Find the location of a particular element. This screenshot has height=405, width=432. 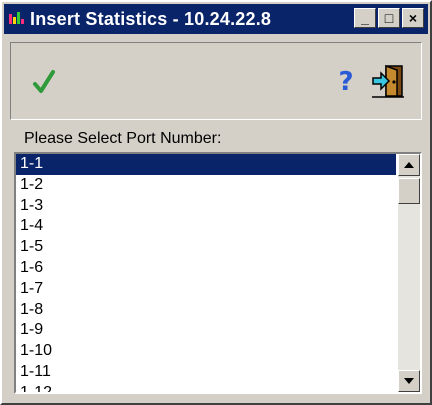

close-button: × is located at coordinates (413, 18).